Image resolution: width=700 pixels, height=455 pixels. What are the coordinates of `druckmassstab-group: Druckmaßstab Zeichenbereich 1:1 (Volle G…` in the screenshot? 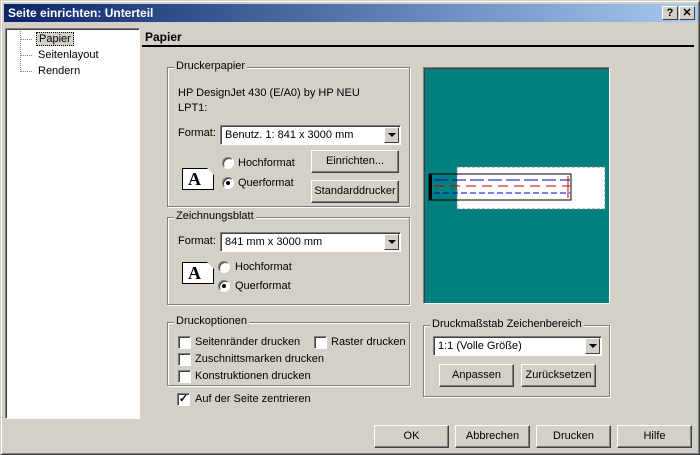 It's located at (516, 357).